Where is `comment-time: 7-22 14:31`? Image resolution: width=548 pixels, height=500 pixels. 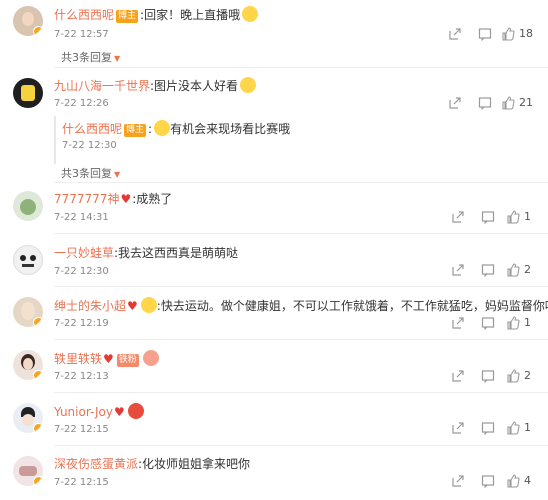 comment-time: 7-22 14:31 is located at coordinates (81, 217).